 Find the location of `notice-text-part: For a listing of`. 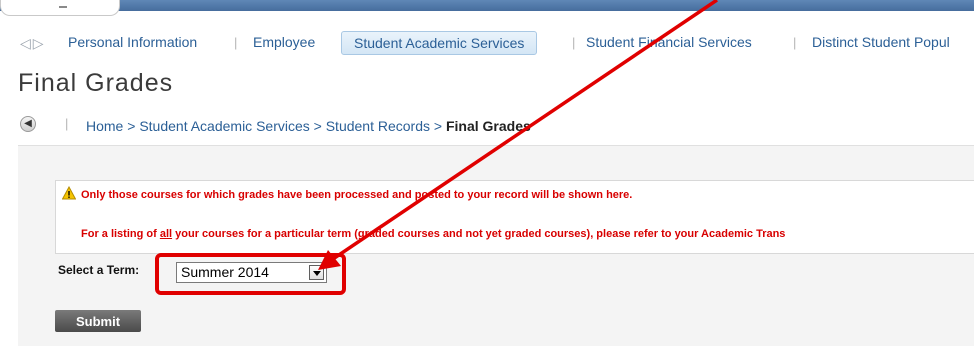

notice-text-part: For a listing of is located at coordinates (120, 234).